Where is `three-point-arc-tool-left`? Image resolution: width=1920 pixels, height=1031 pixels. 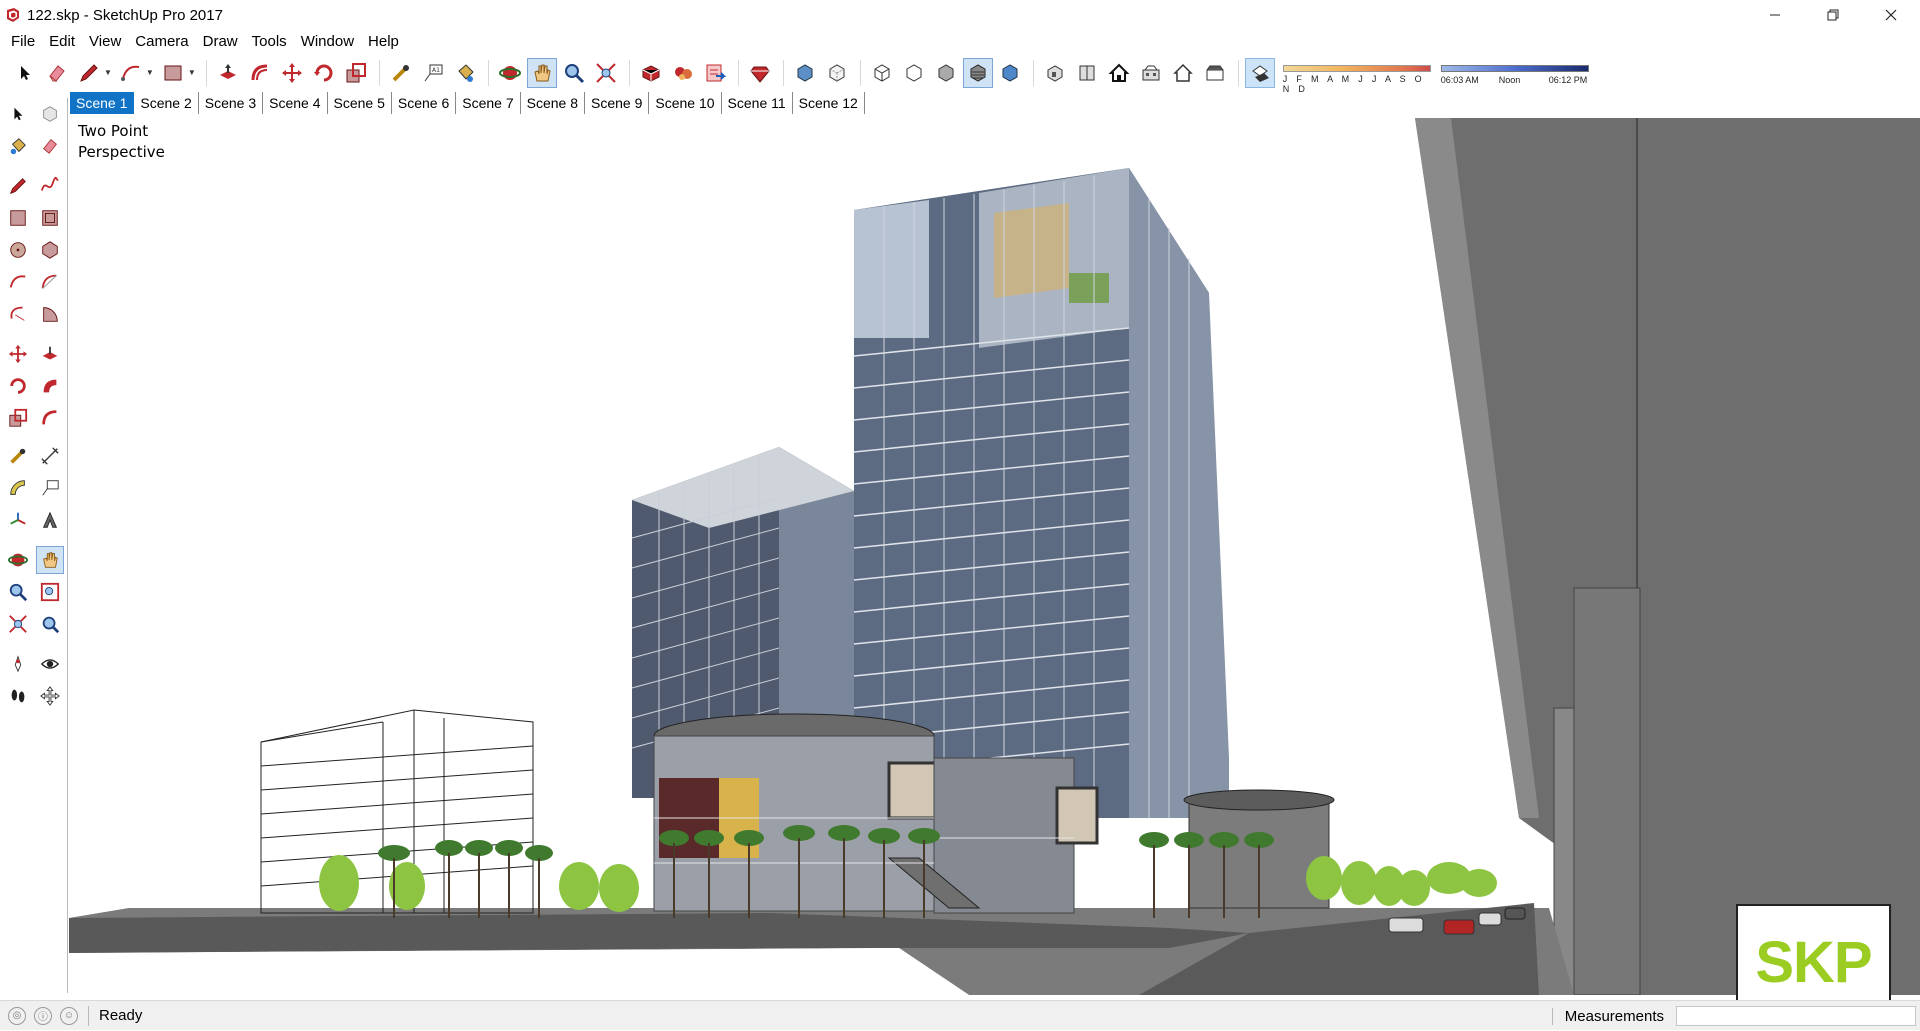 three-point-arc-tool-left is located at coordinates (18, 314).